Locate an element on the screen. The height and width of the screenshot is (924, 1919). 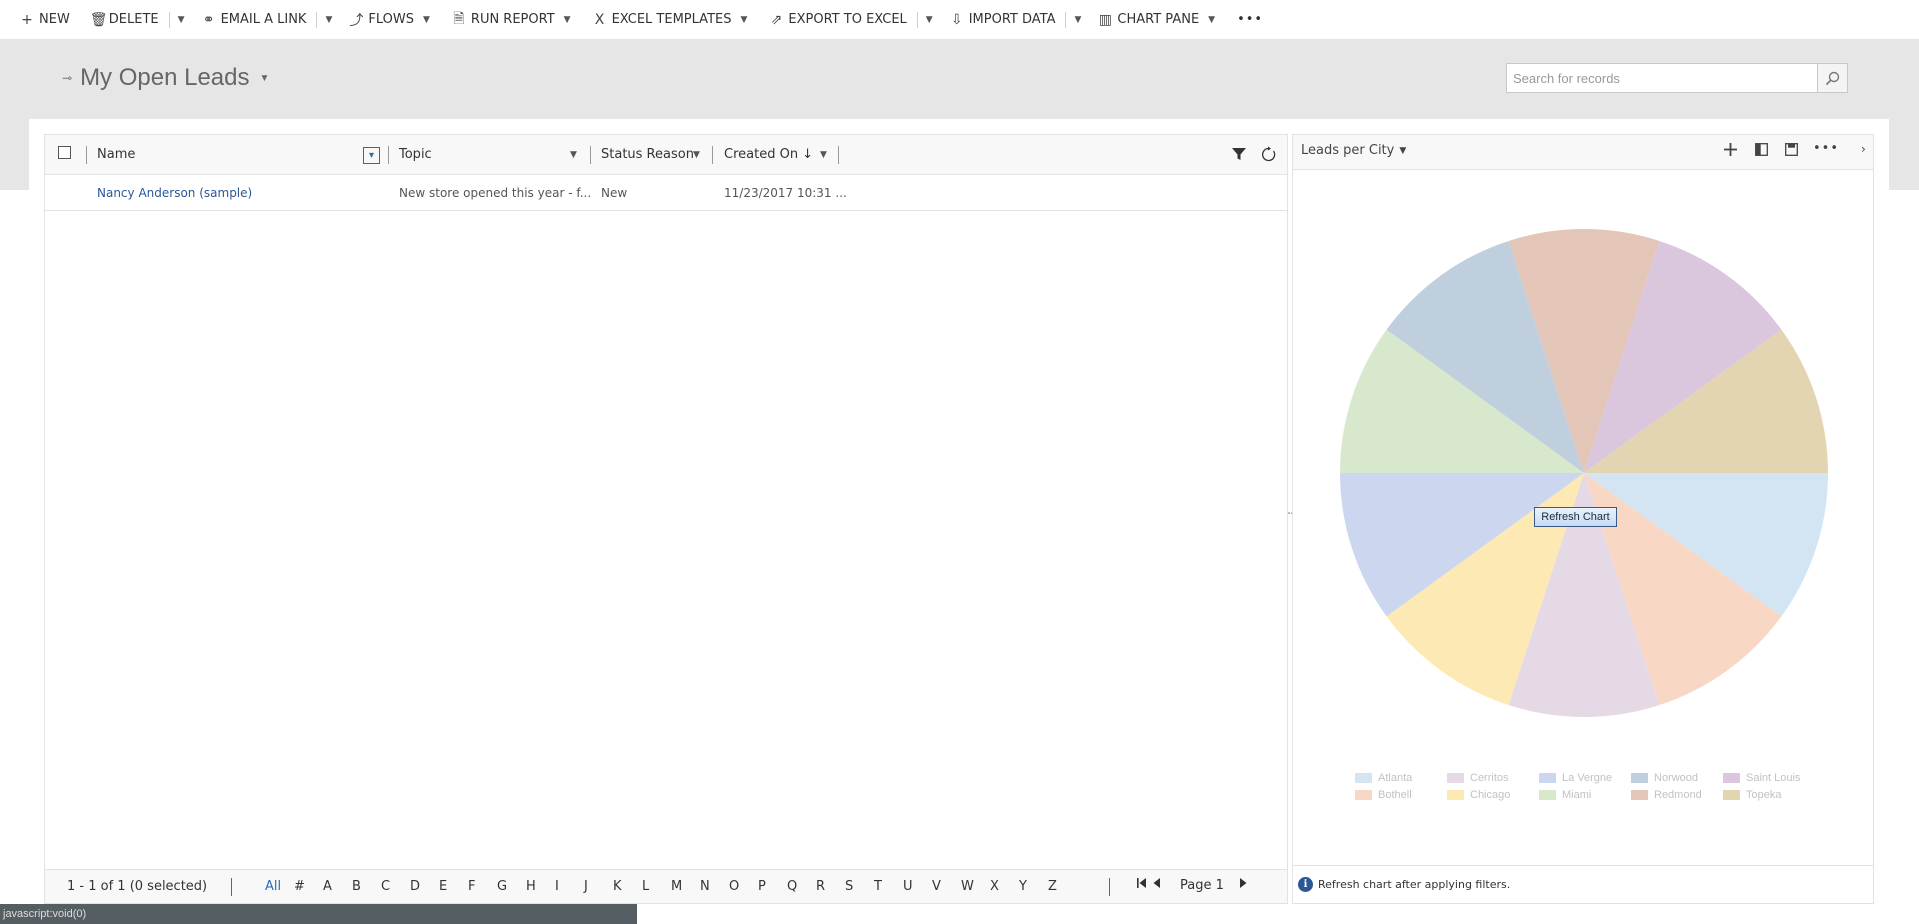
legend-item: Saint Louis is located at coordinates (1769, 777).